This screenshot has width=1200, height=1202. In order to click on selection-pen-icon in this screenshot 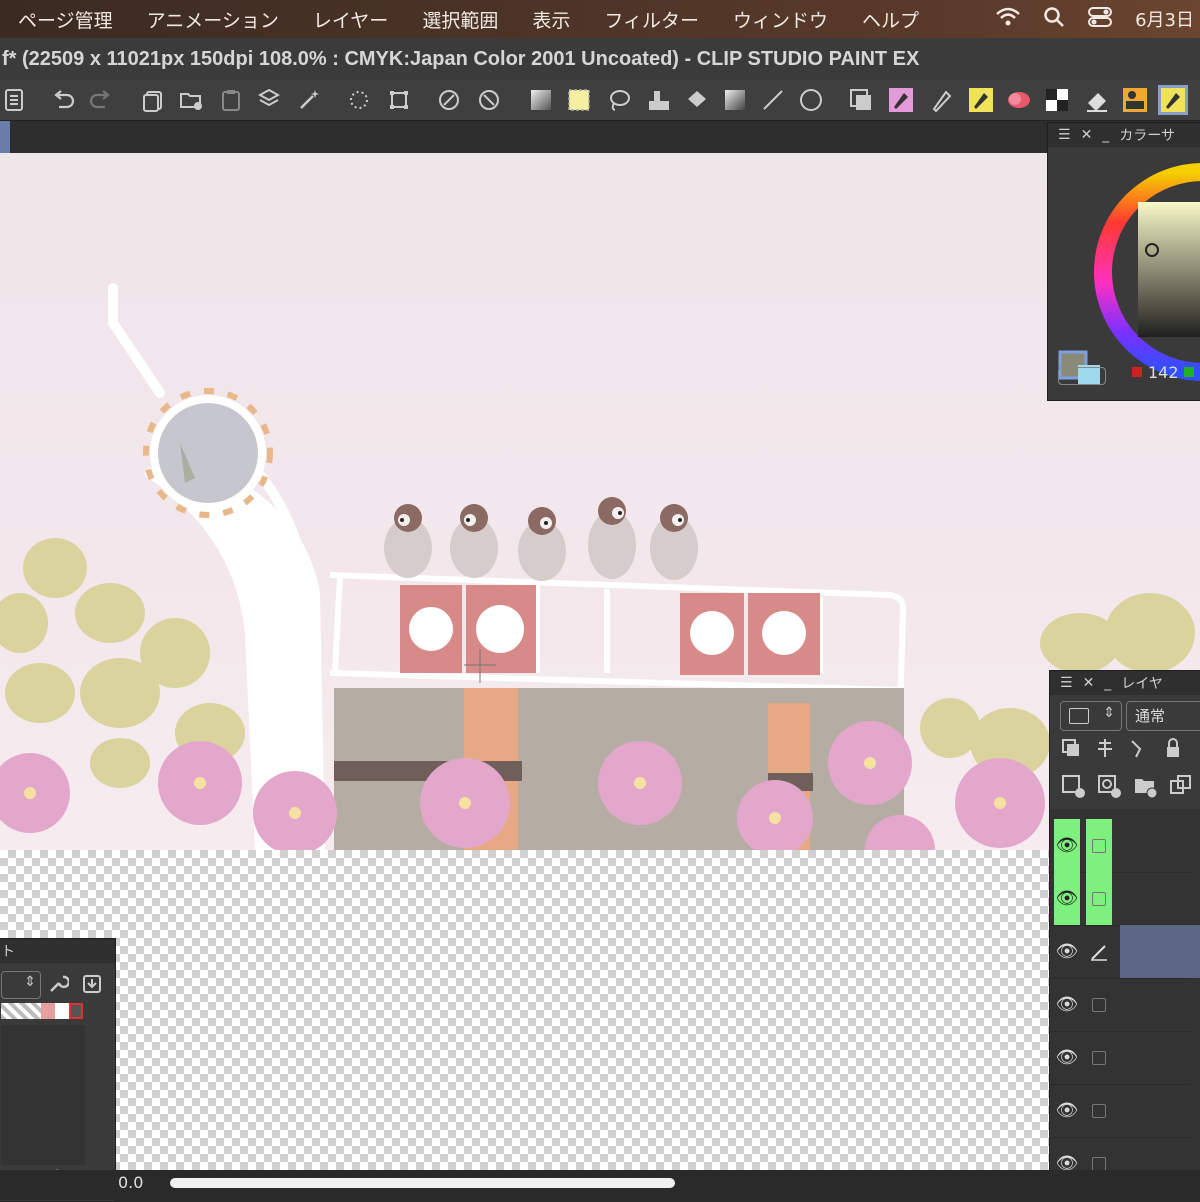, I will do `click(659, 100)`.